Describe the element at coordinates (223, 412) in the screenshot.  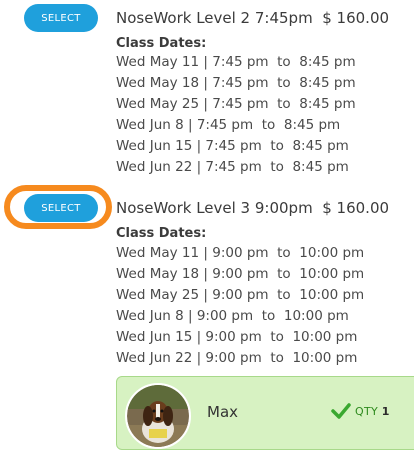
I see `pet-name: Max` at that location.